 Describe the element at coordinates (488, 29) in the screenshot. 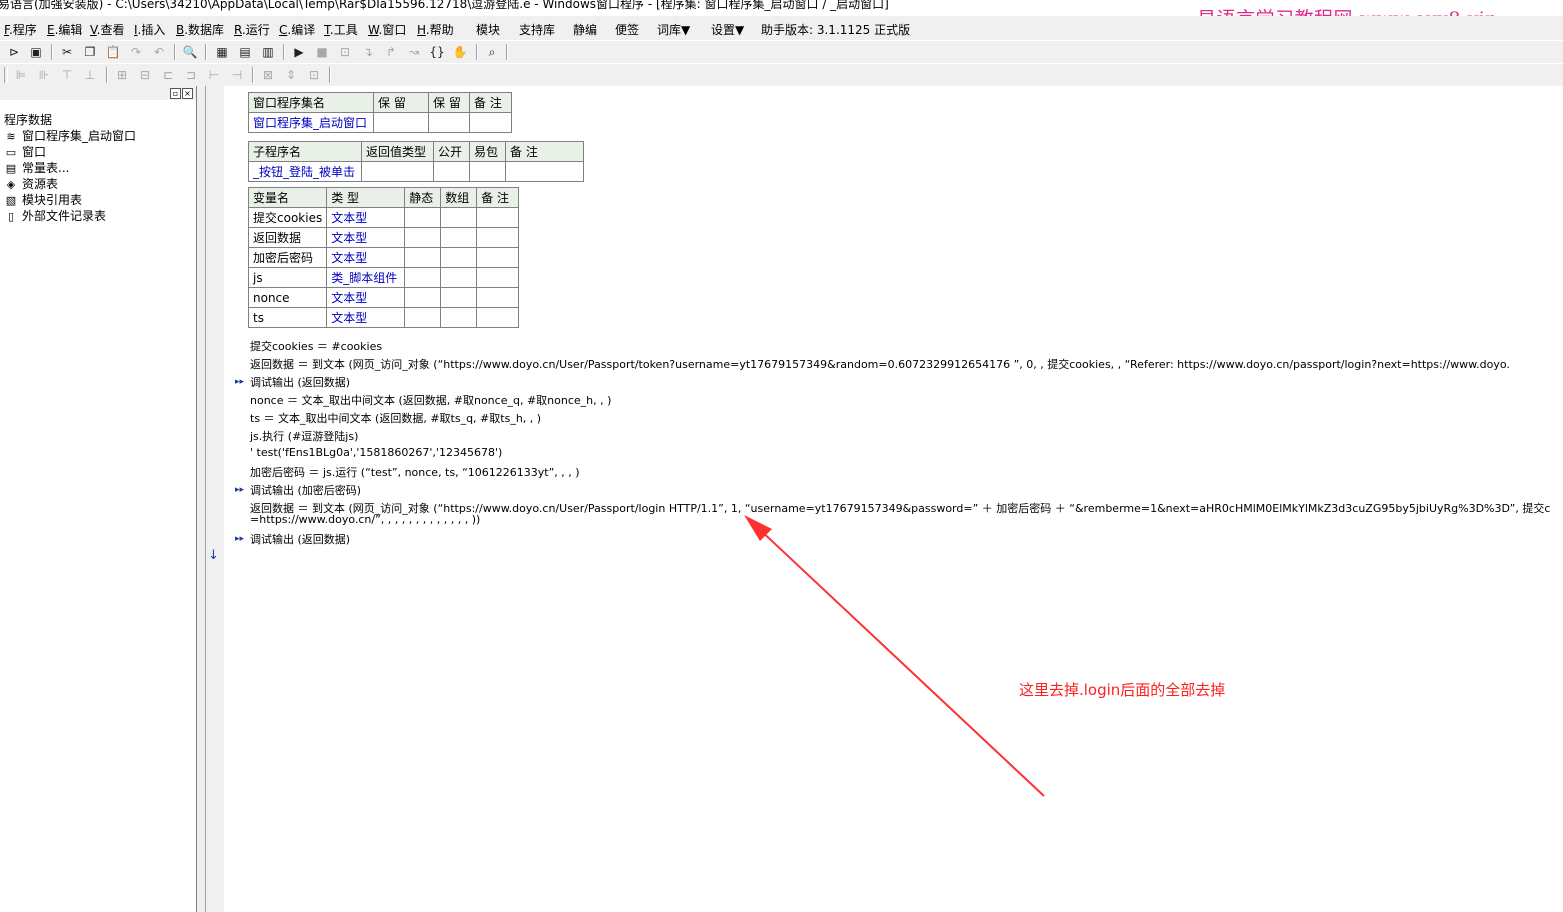

I see `menu-module: 模块` at that location.